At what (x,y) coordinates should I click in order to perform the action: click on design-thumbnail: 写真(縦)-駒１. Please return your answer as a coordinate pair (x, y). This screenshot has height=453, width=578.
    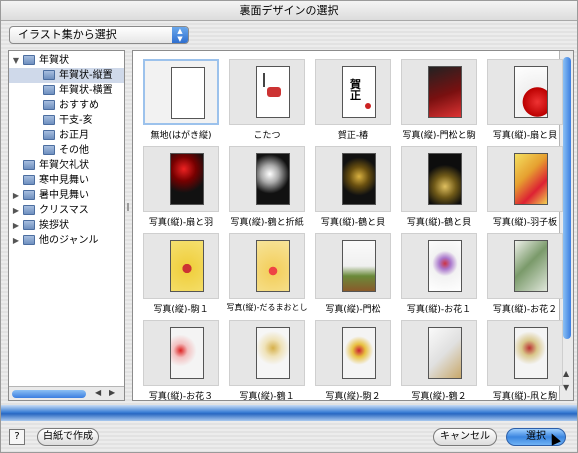
    Looking at the image, I should click on (180, 275).